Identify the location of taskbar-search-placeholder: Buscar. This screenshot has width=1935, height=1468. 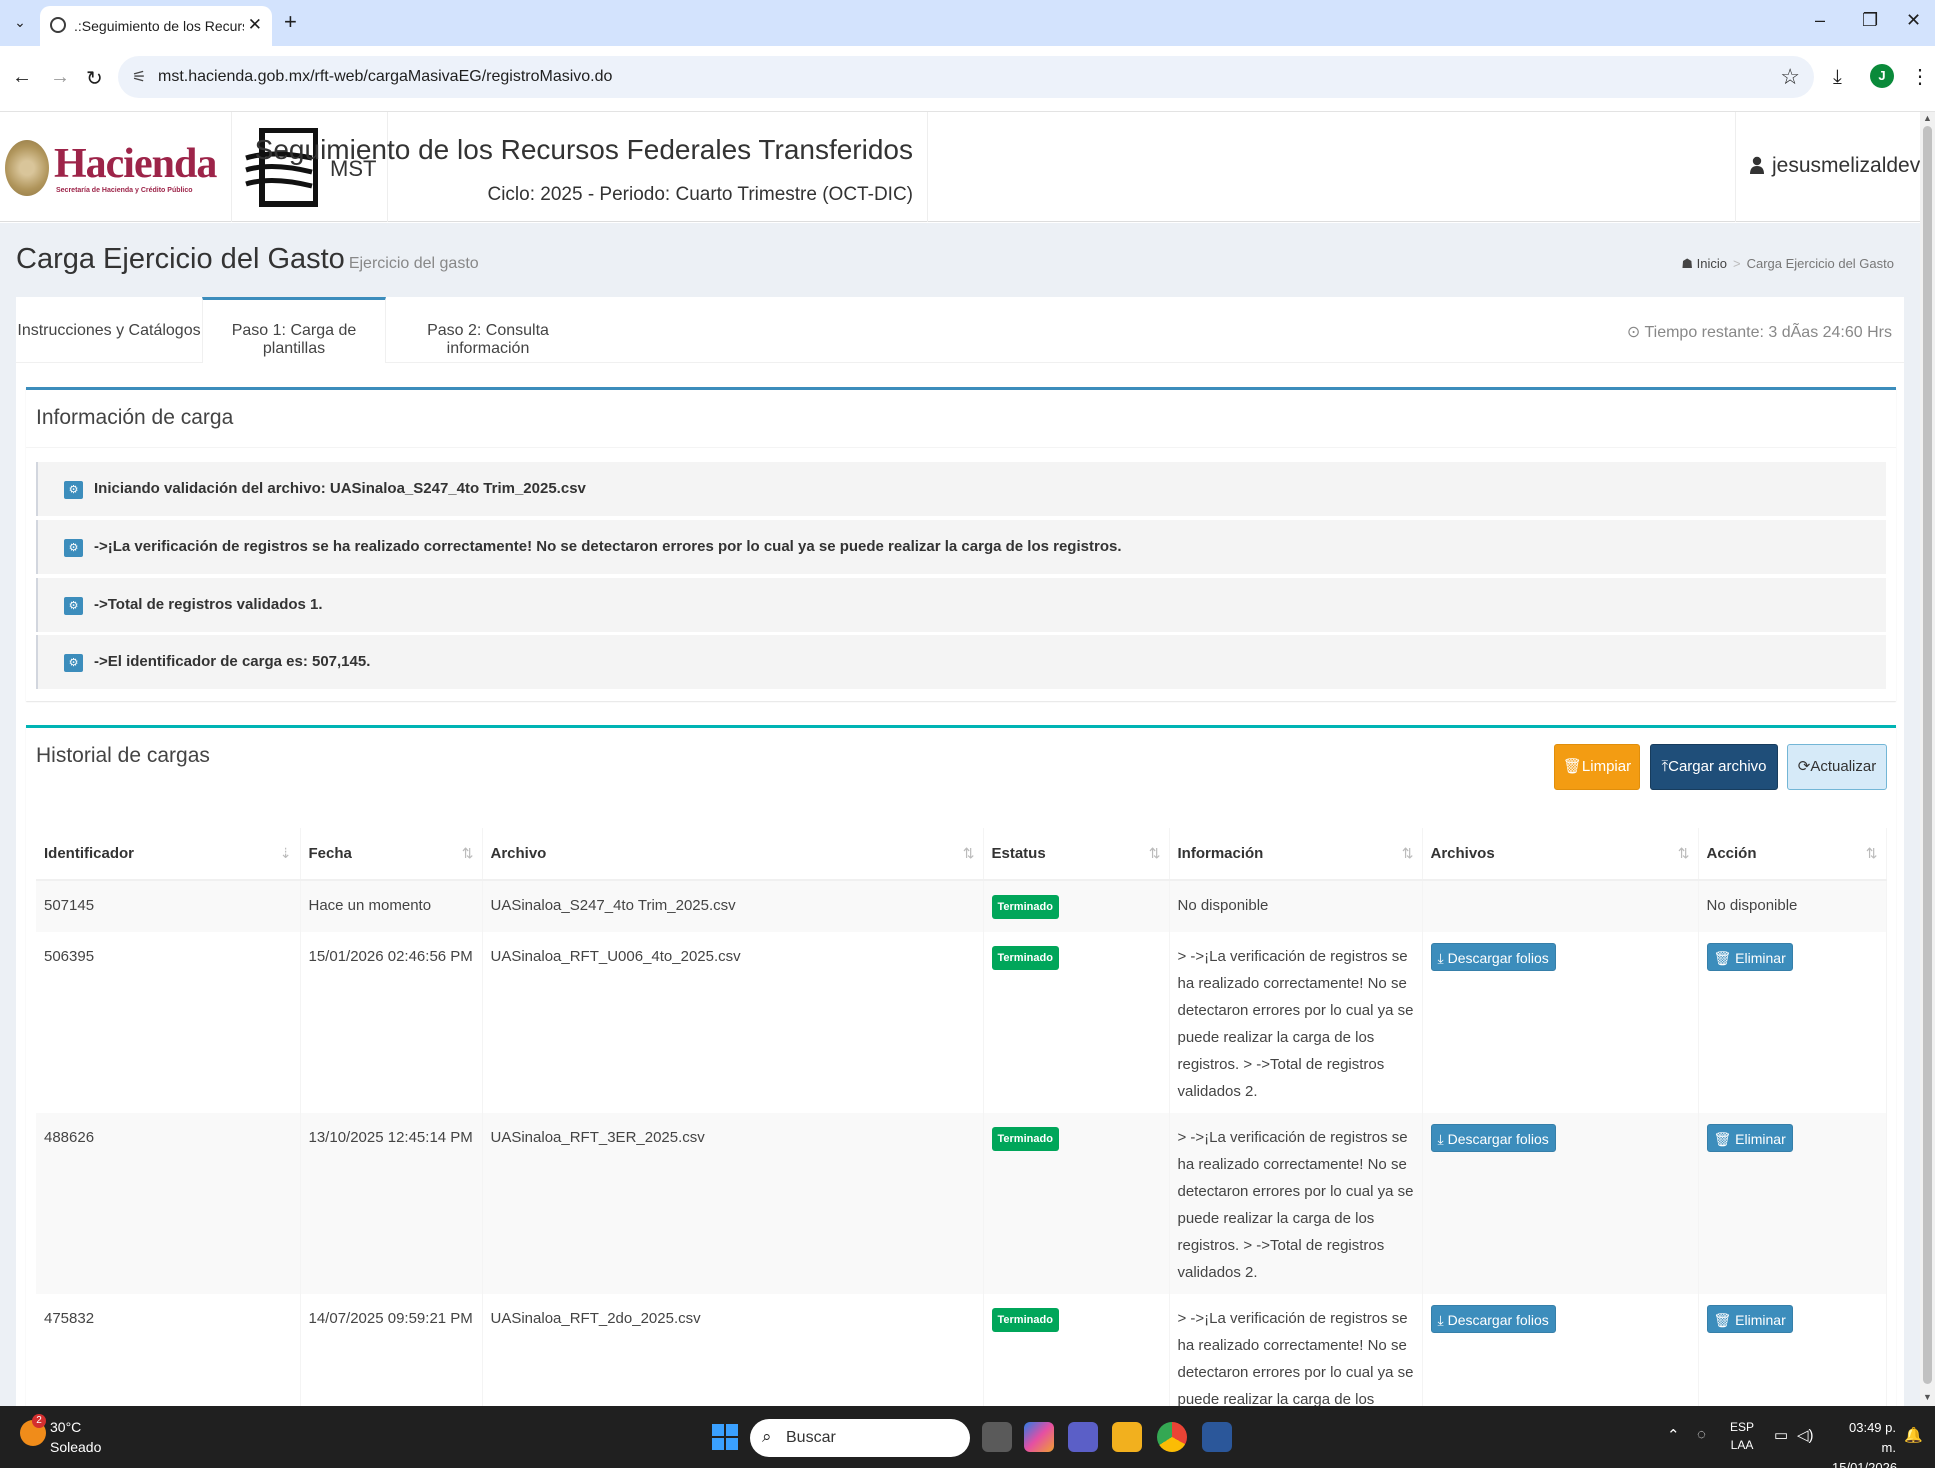
(811, 1437).